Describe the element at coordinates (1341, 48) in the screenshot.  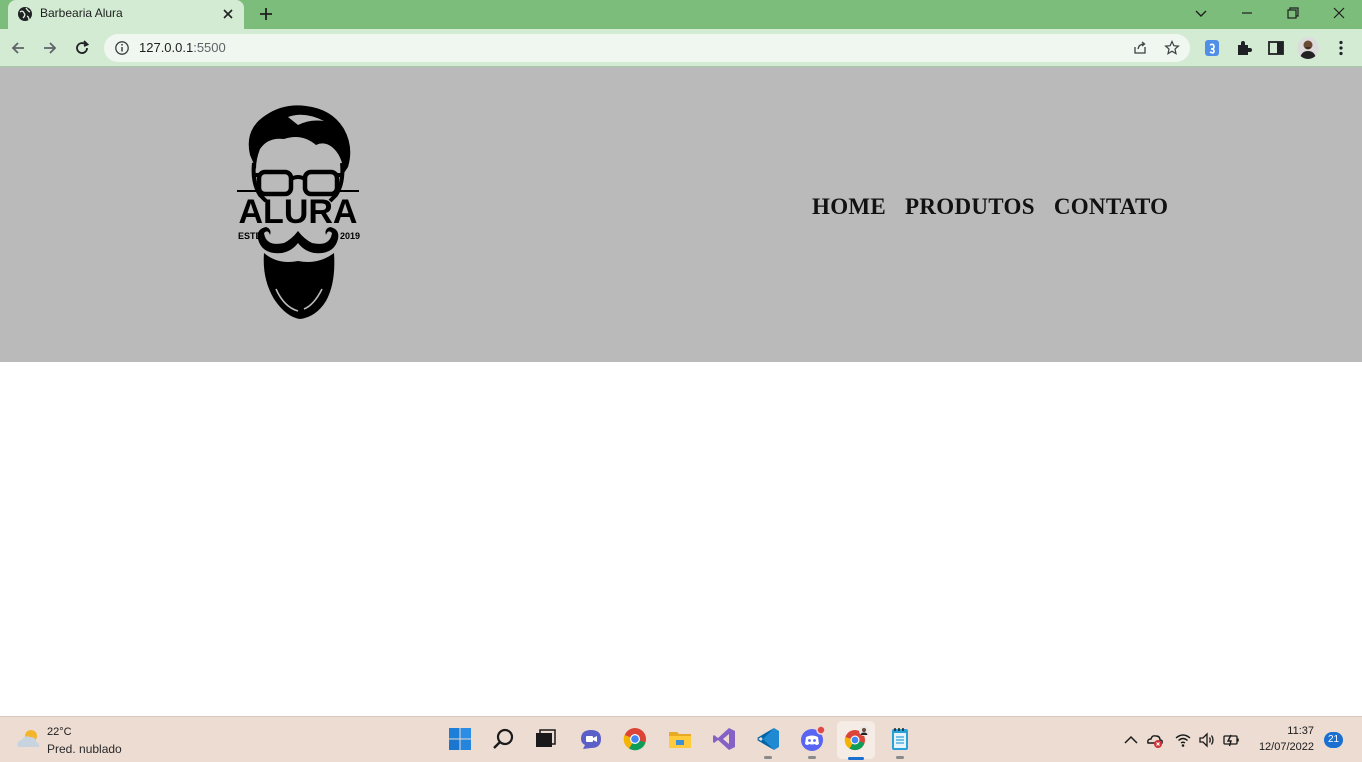
I see `menu-dots-icon` at that location.